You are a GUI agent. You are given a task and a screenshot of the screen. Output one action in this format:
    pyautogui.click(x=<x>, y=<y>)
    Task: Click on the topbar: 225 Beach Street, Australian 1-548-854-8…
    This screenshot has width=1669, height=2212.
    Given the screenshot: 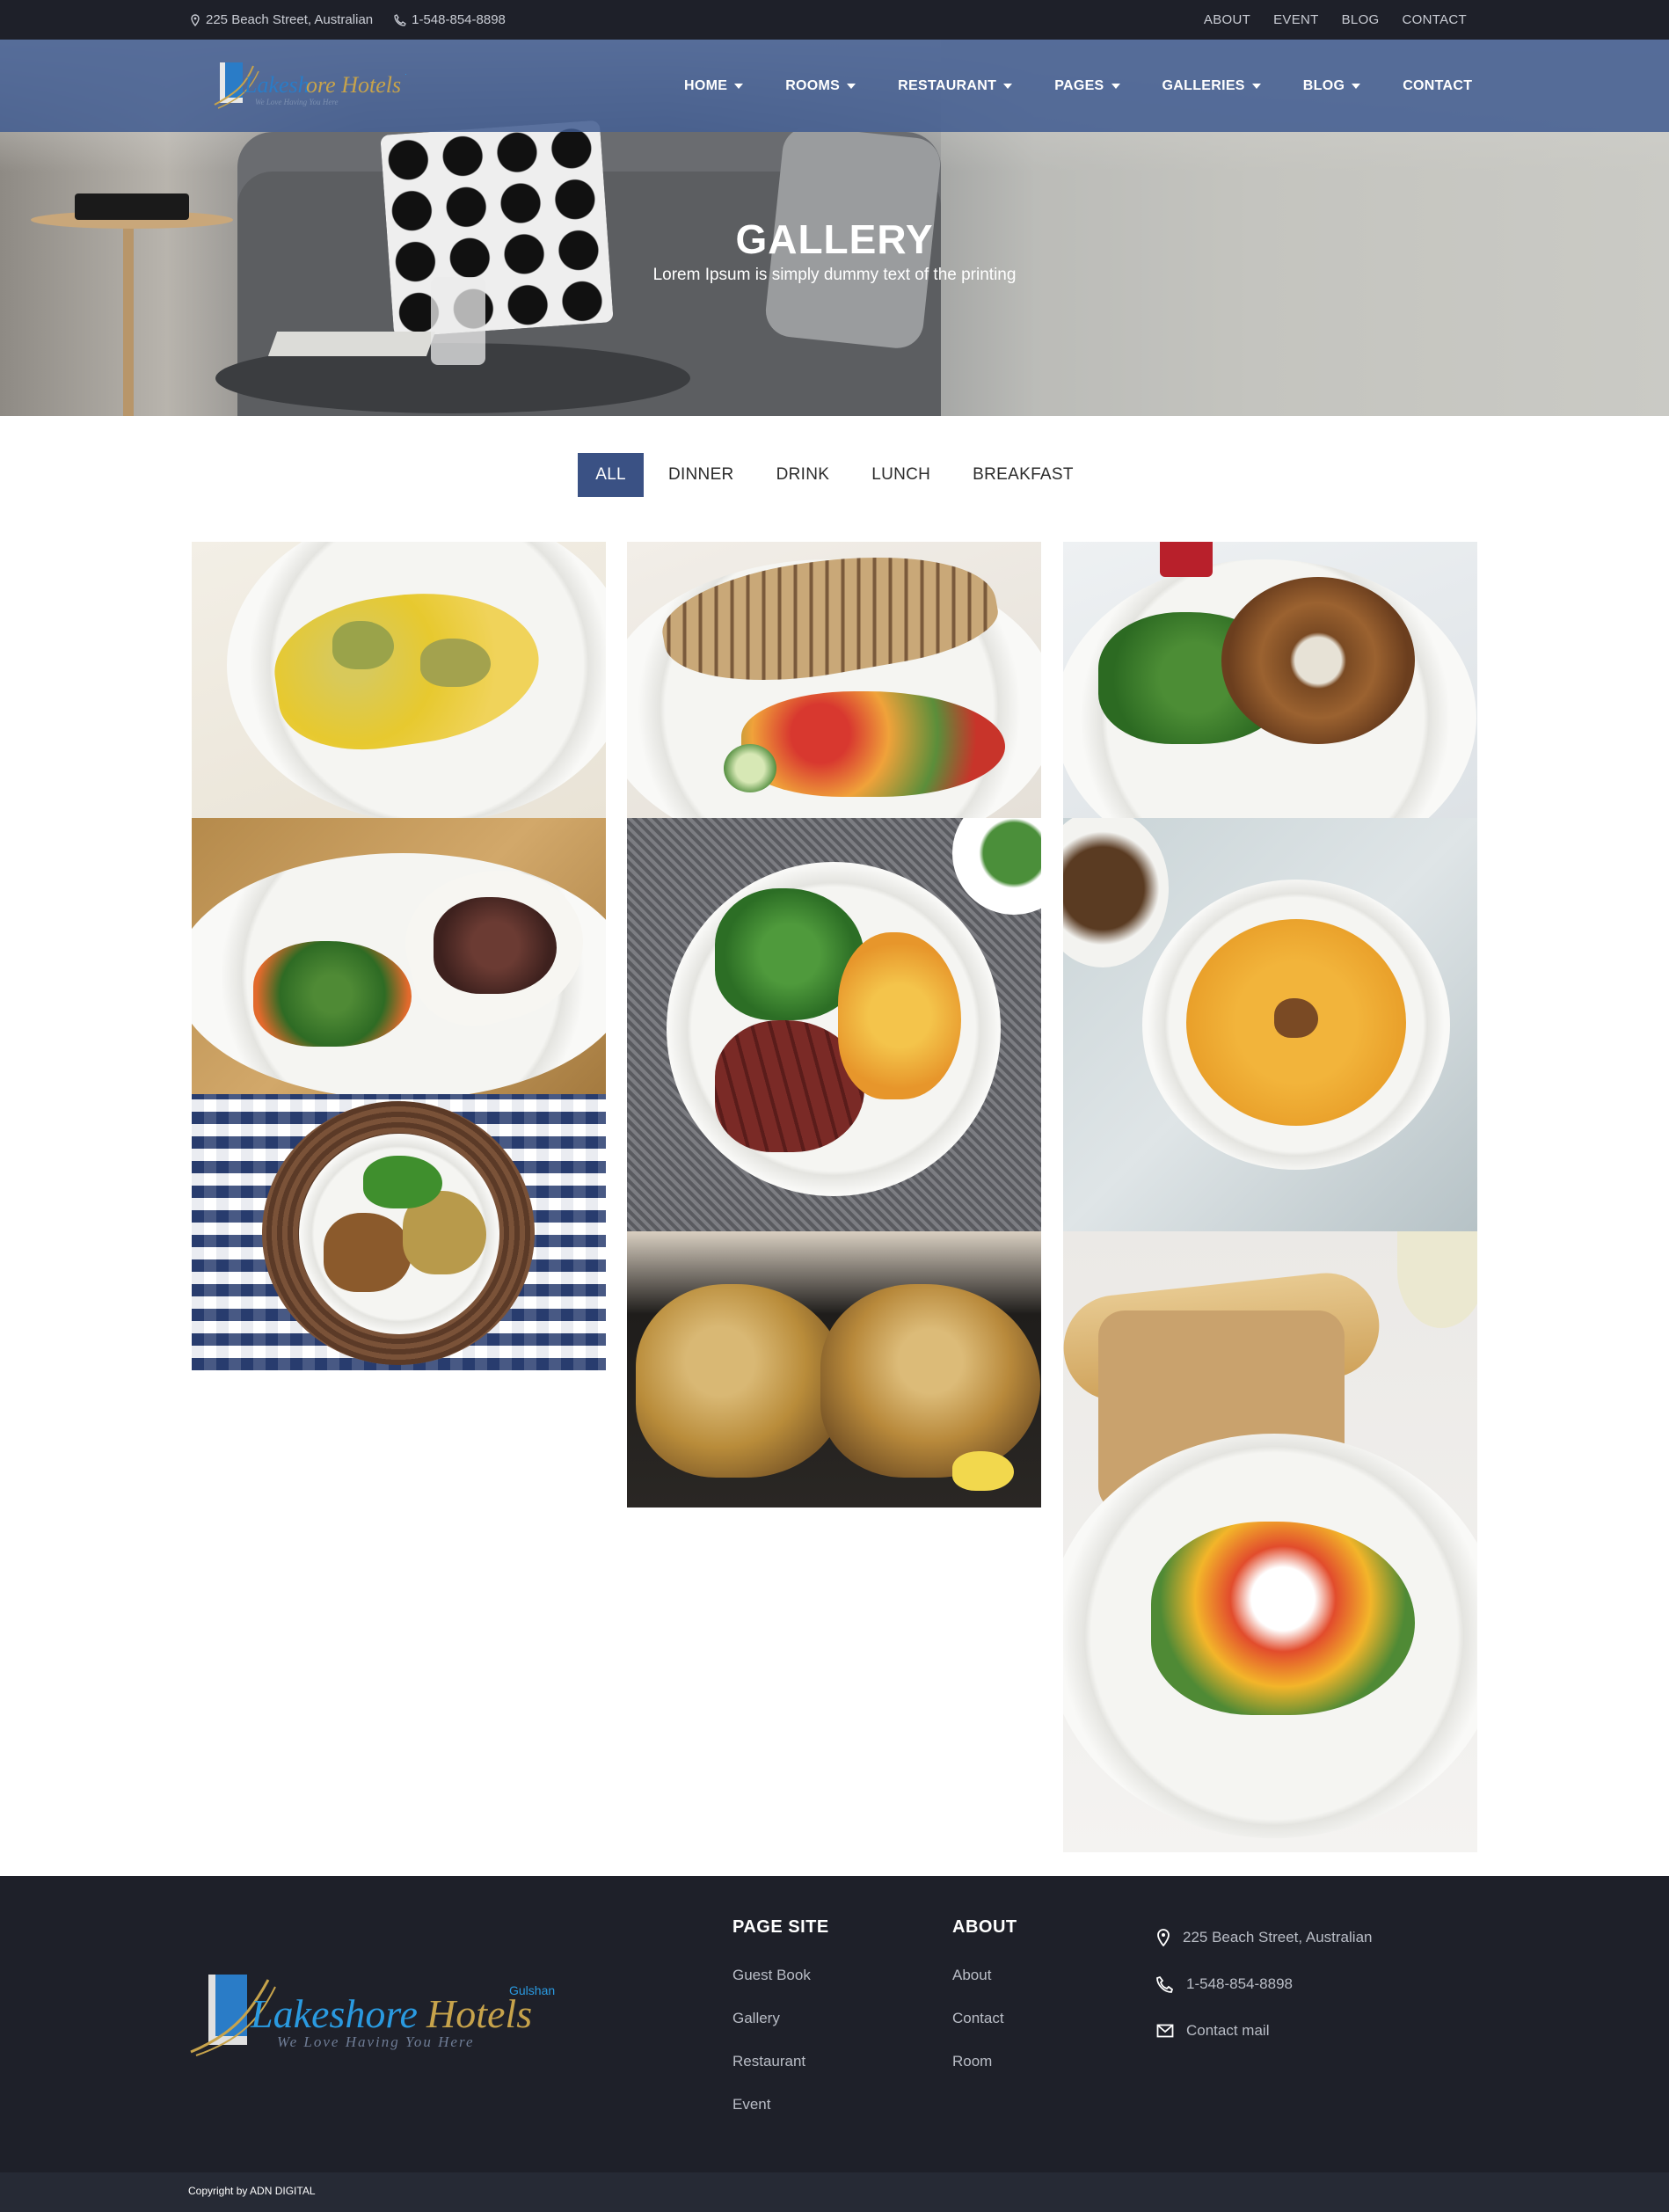 What is the action you would take?
    pyautogui.click(x=834, y=20)
    